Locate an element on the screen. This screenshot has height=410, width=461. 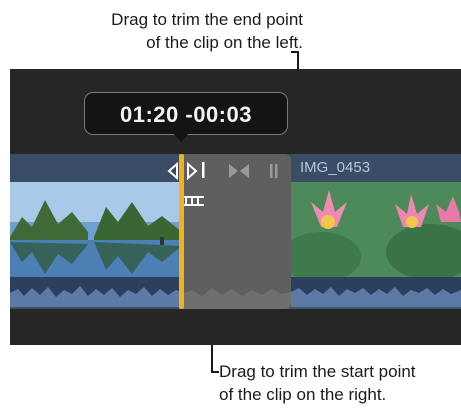
filmstrip-icon is located at coordinates (194, 201).